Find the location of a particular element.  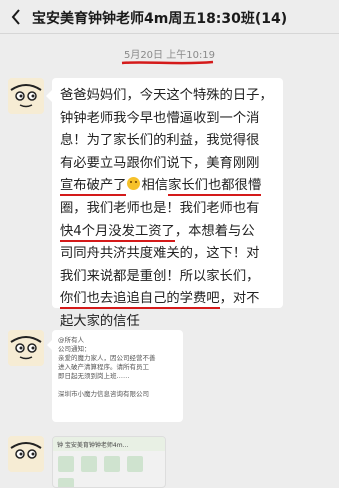

message-line: 快4个月没发工资了，本想着与公 is located at coordinates (167, 232).